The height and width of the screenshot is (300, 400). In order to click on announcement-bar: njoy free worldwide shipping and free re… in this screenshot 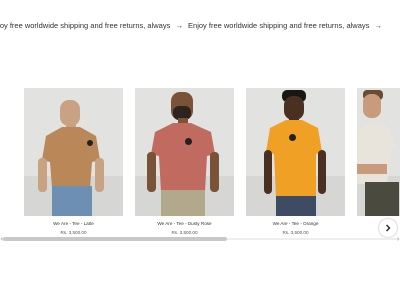, I will do `click(200, 26)`.